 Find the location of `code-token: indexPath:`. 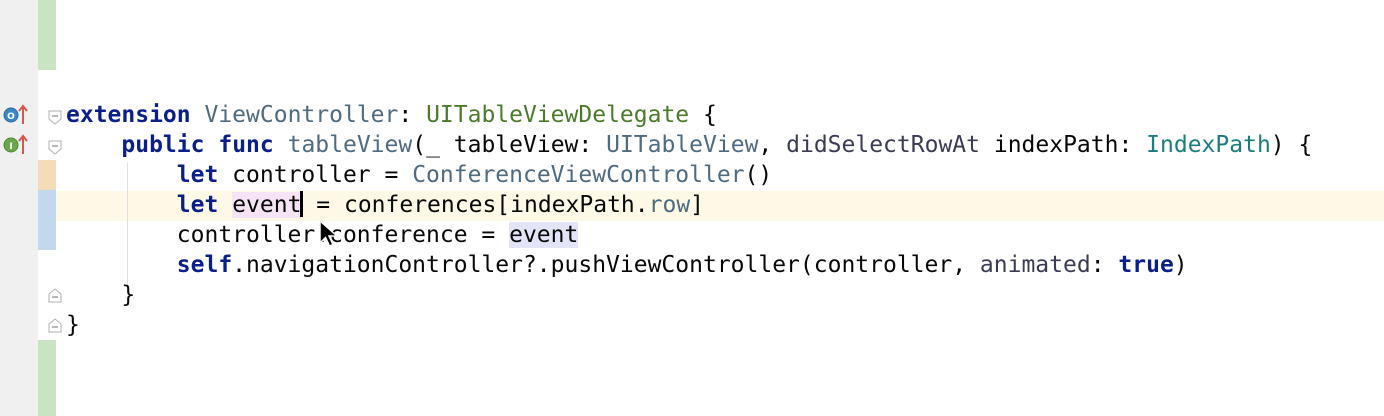

code-token: indexPath: is located at coordinates (1063, 145).